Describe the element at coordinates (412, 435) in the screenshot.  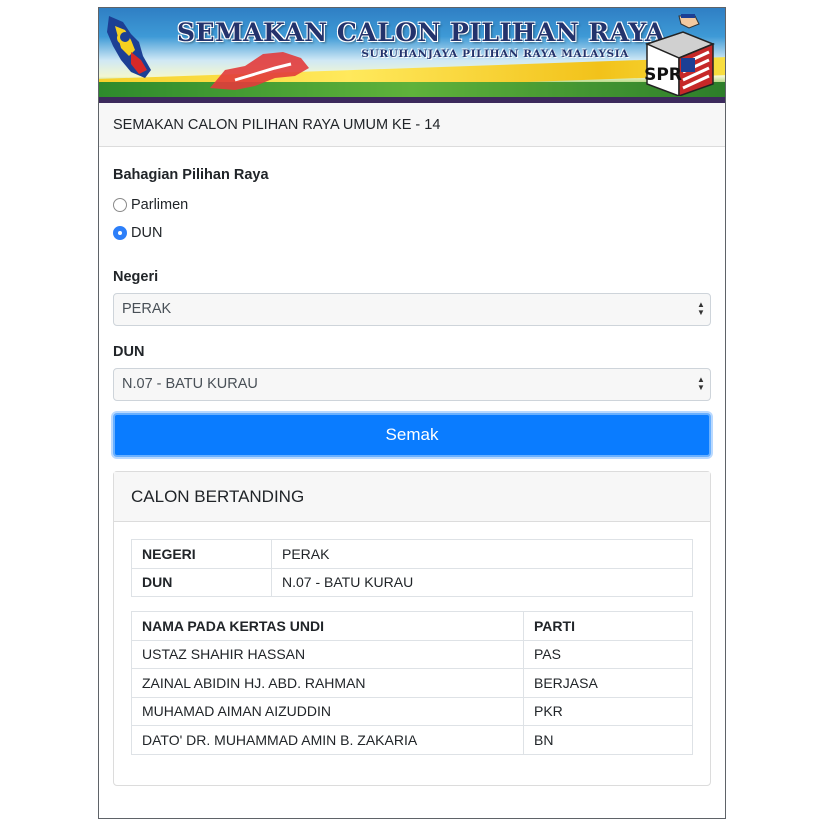
I see `semak-button: Semak` at that location.